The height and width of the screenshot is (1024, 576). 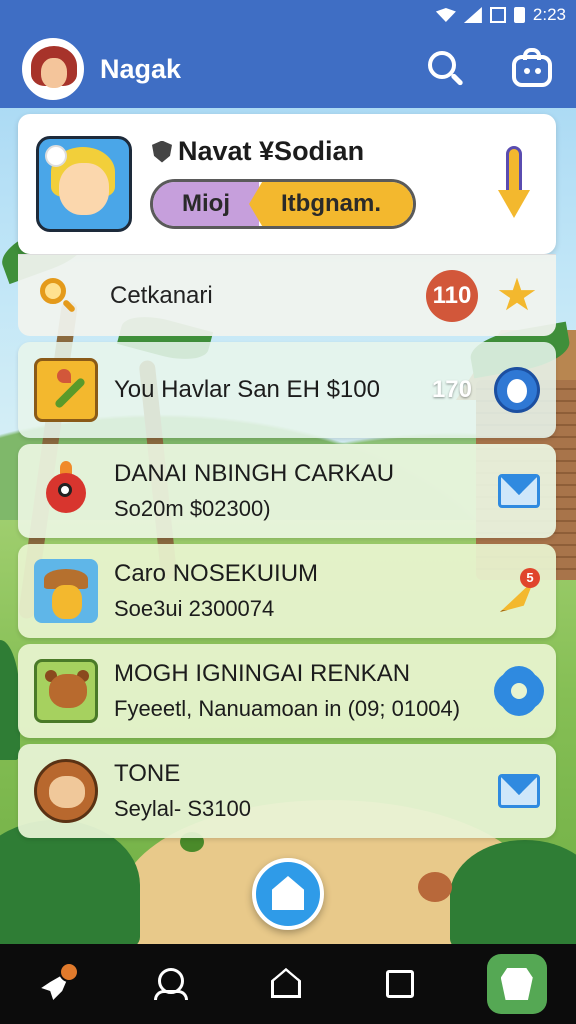 I want to click on nav-recents-button, so click(x=400, y=984).